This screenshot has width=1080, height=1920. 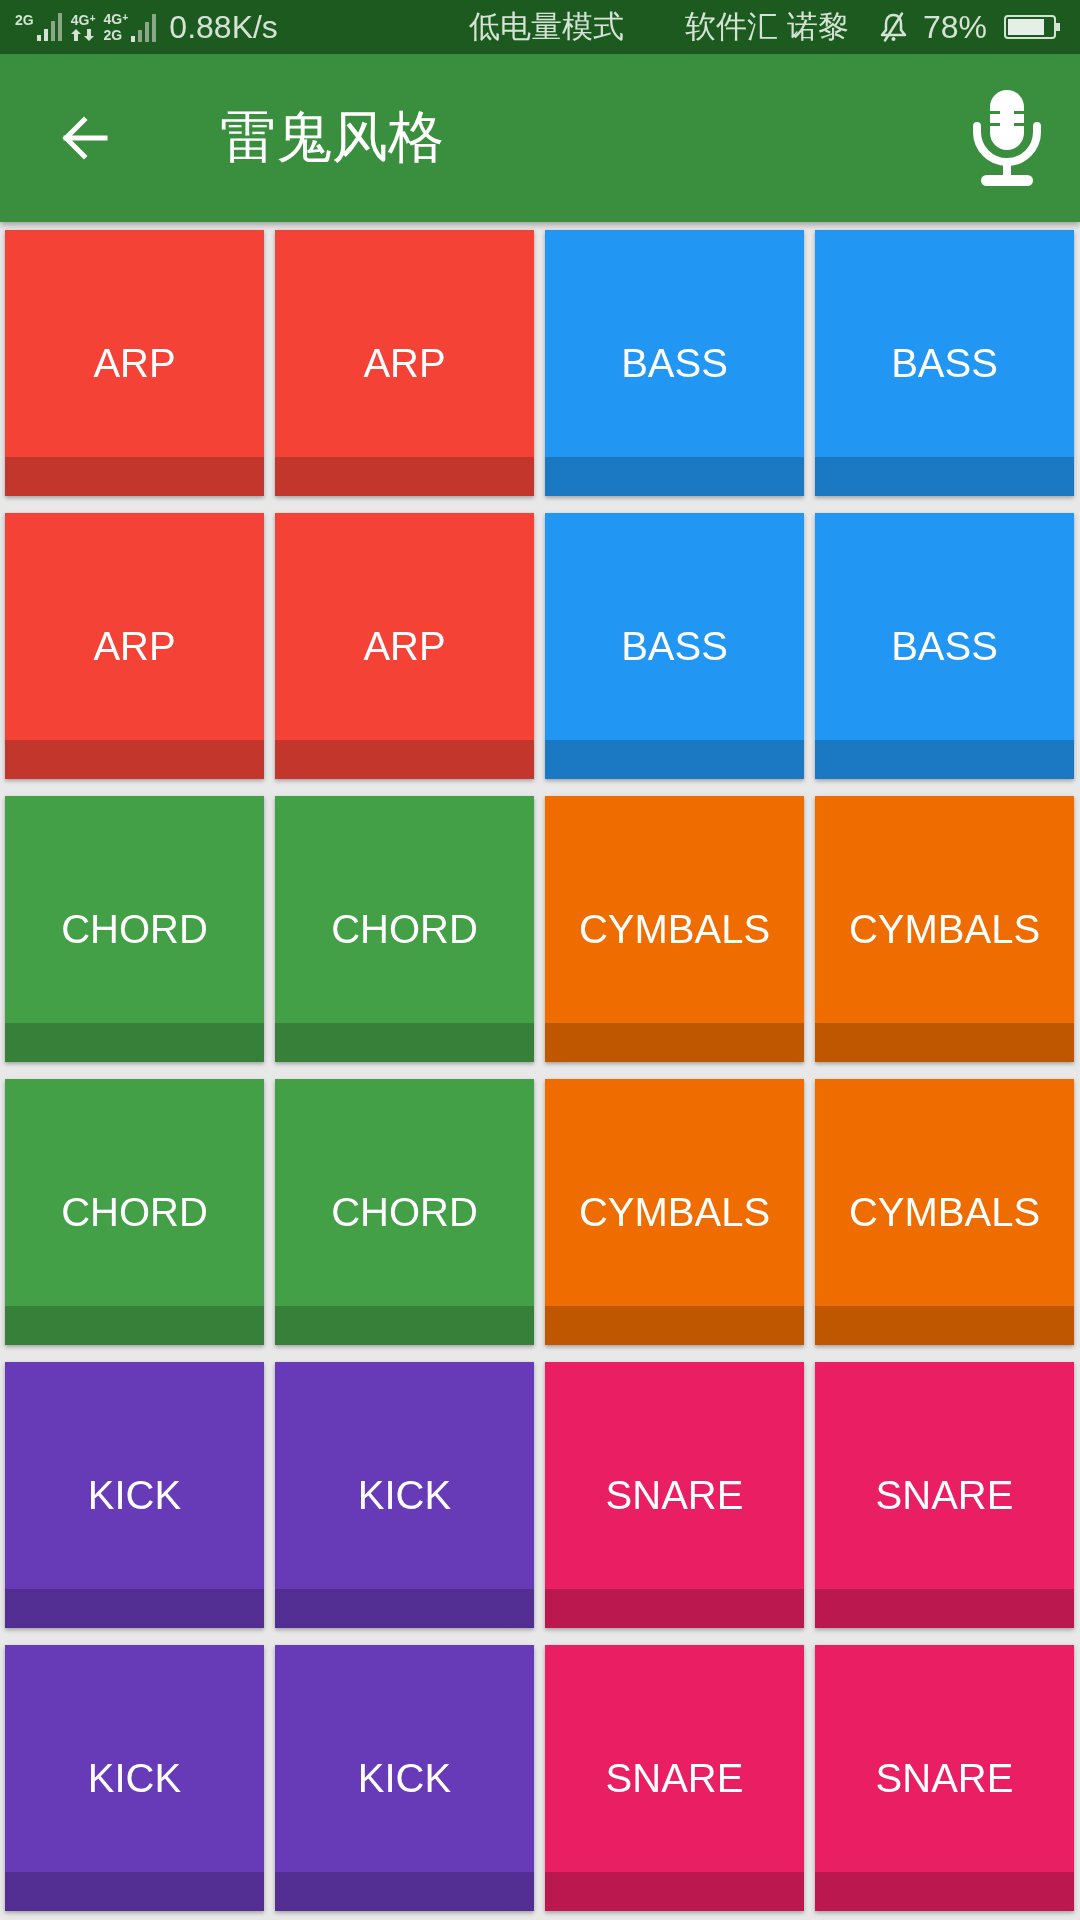 I want to click on screen-title: 雷鬼风格, so click(x=332, y=137).